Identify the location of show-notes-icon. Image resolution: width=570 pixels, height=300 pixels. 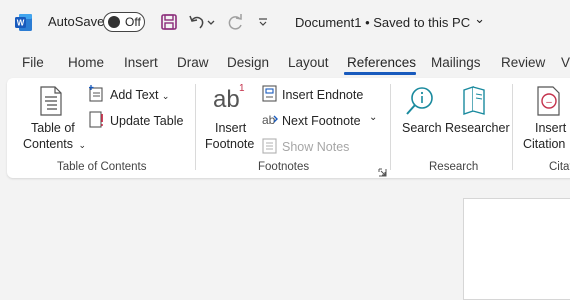
(270, 148).